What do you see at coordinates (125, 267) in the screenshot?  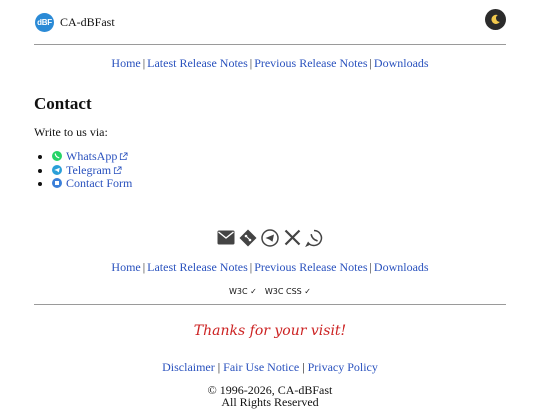 I see `footer-nav-home: Home` at bounding box center [125, 267].